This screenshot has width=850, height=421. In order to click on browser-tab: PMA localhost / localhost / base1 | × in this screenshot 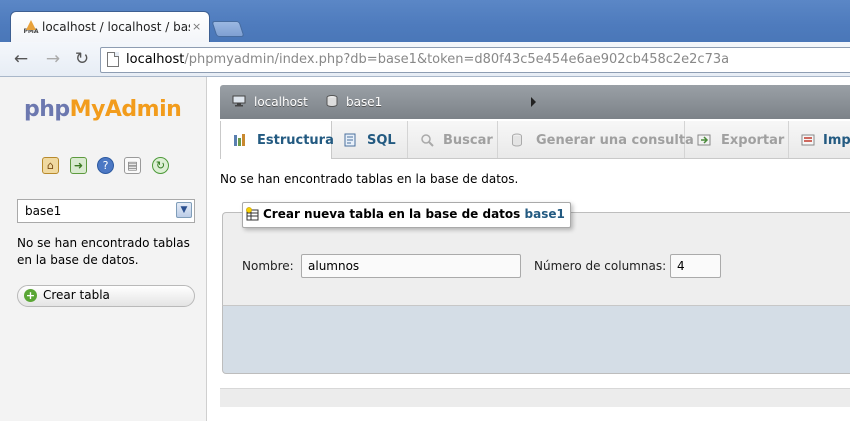, I will do `click(110, 27)`.